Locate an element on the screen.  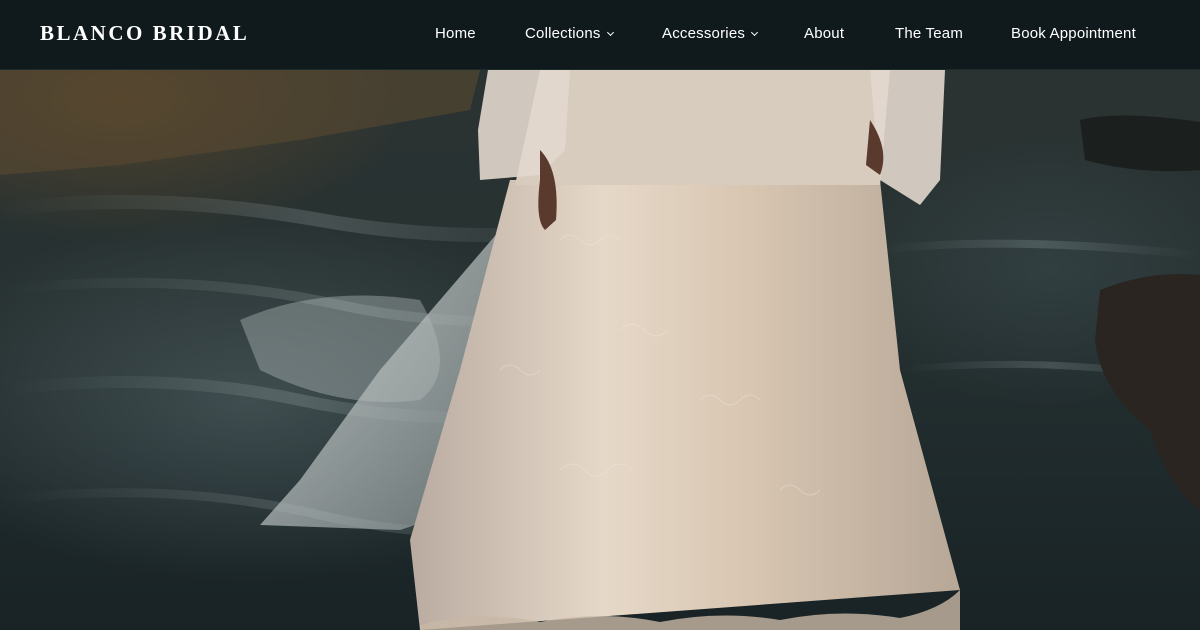
nav-item-label: Home is located at coordinates (455, 33).